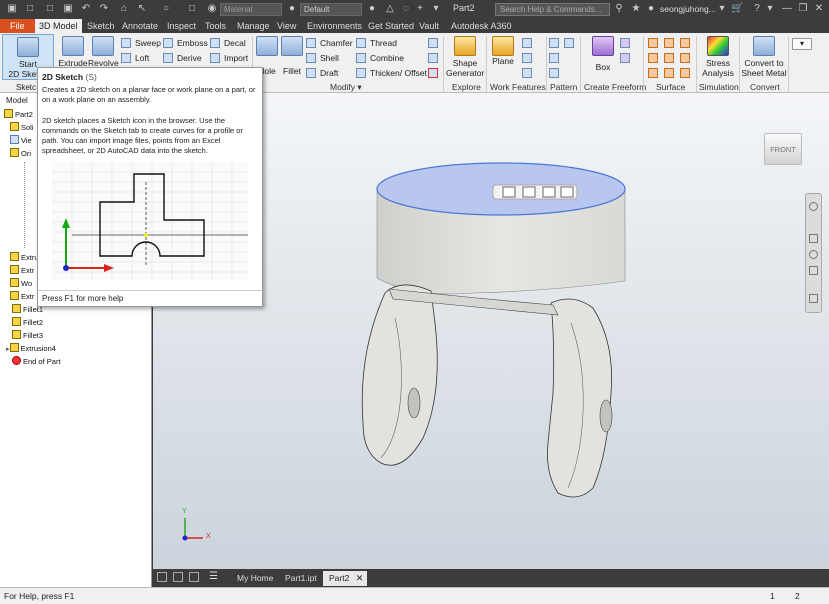 The width and height of the screenshot is (829, 604). What do you see at coordinates (813, 270) in the screenshot?
I see `orbit-icon` at bounding box center [813, 270].